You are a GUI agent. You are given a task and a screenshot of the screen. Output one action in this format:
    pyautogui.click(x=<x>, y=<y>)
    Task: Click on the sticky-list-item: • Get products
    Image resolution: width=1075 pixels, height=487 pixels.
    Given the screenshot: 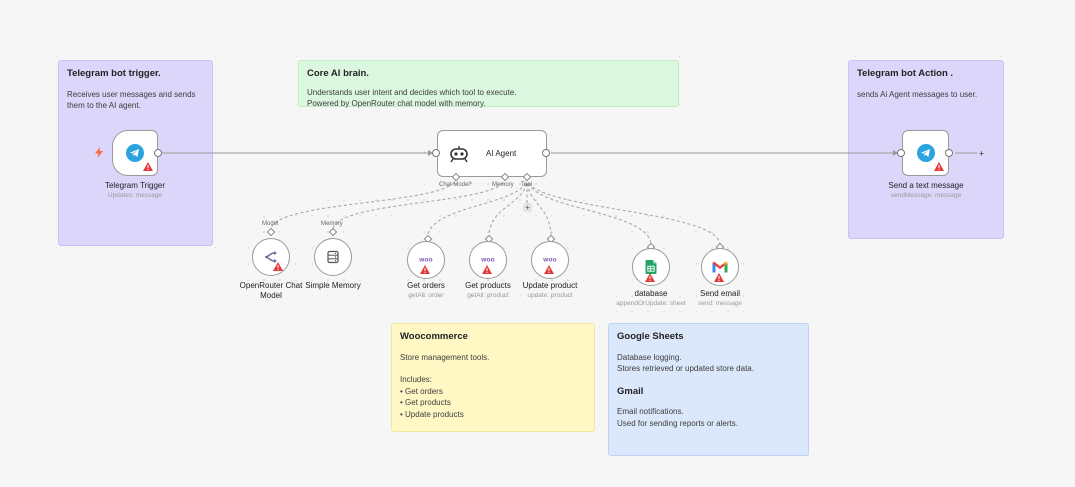 What is the action you would take?
    pyautogui.click(x=425, y=402)
    